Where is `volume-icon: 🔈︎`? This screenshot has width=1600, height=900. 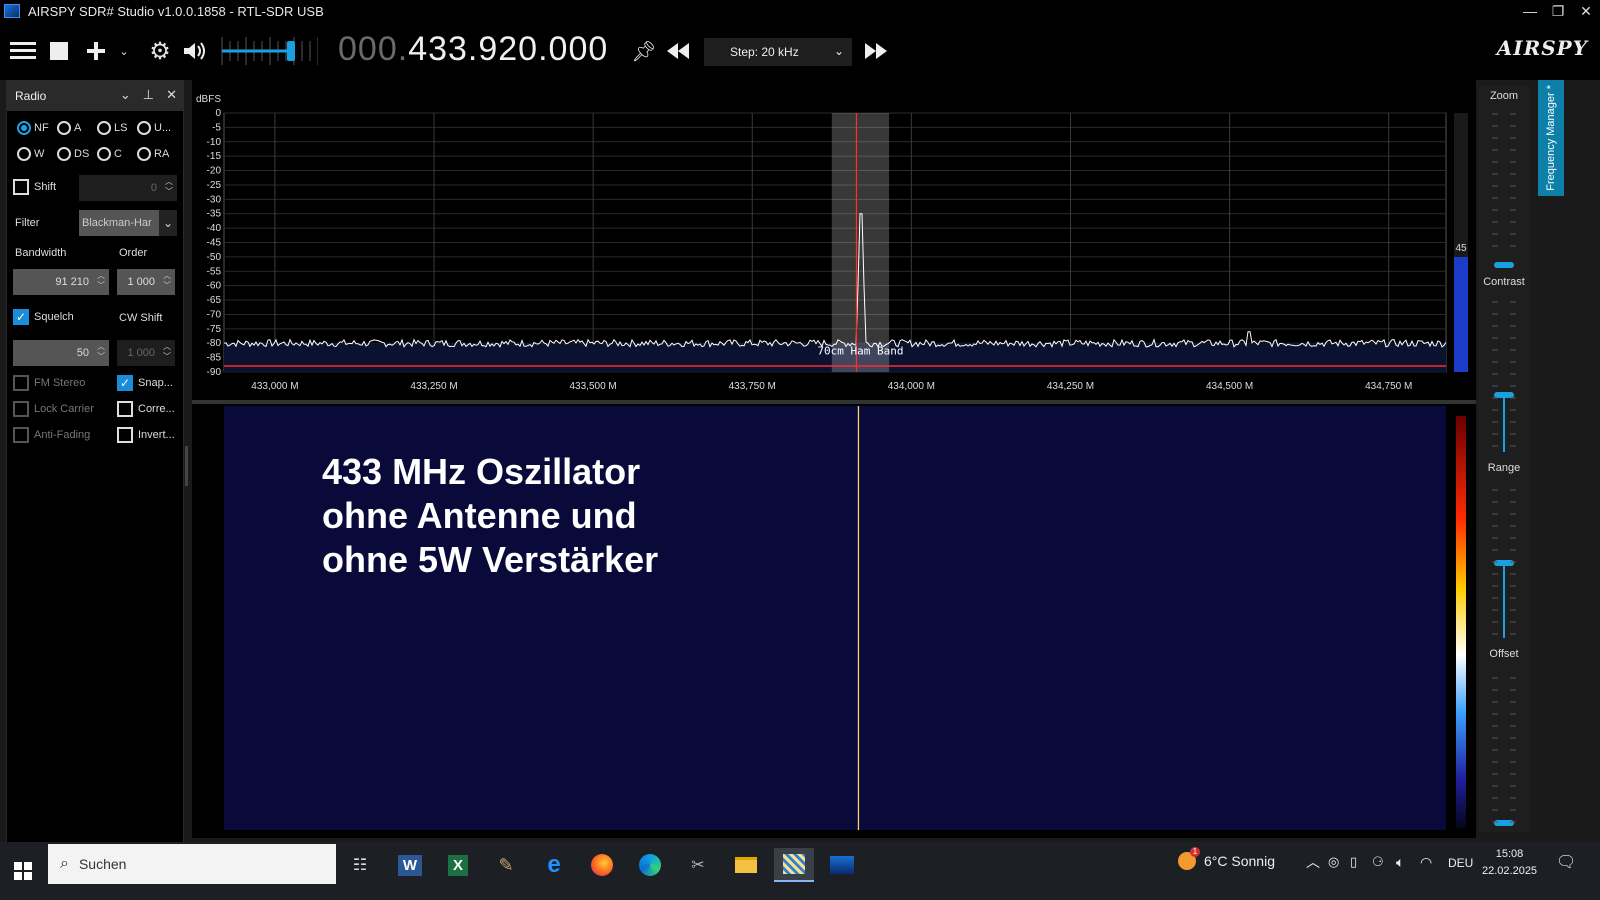
volume-icon: 🔈︎ is located at coordinates (1400, 862).